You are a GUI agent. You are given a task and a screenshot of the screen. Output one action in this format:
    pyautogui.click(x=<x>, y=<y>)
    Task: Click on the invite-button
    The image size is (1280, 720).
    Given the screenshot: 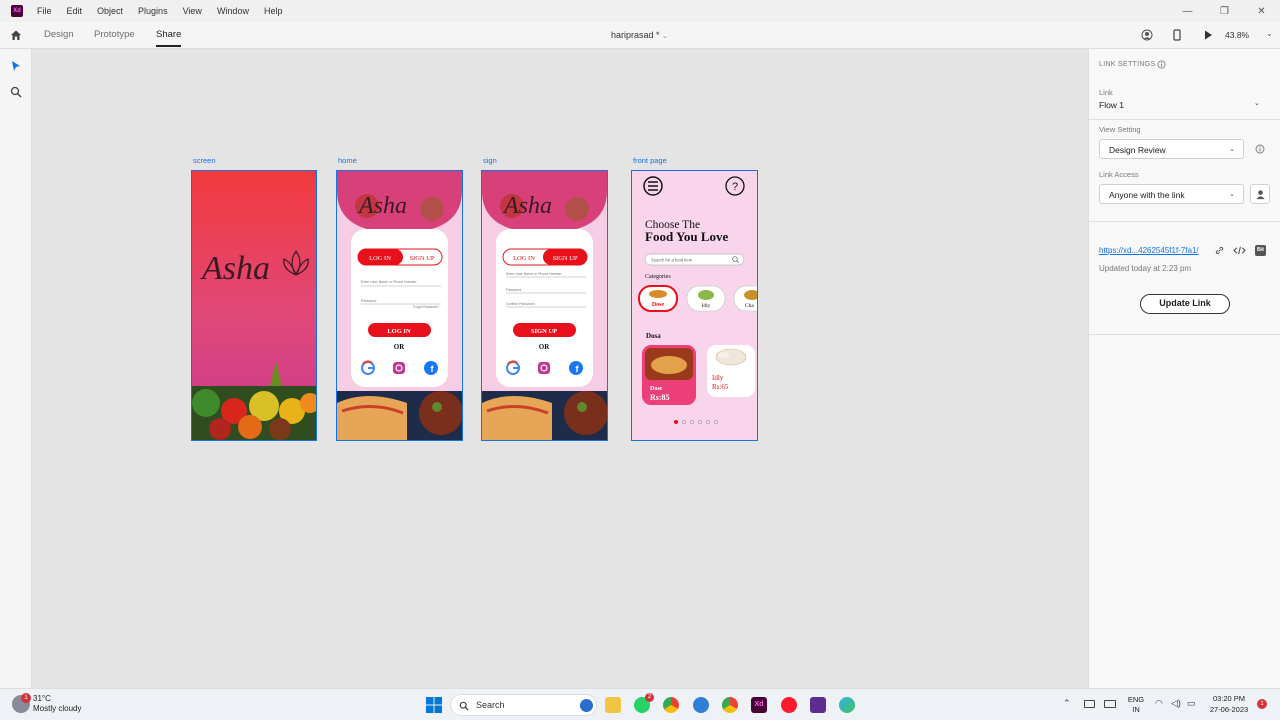 What is the action you would take?
    pyautogui.click(x=1260, y=194)
    